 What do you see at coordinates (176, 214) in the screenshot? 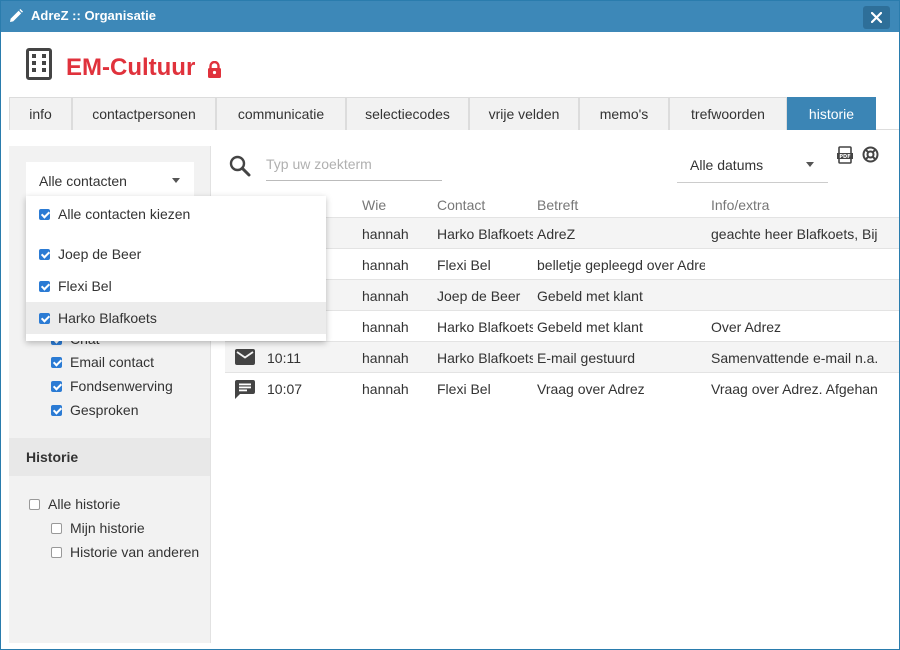
I see `dropdown-item-alle-contacten: Alle contacten kiezen` at bounding box center [176, 214].